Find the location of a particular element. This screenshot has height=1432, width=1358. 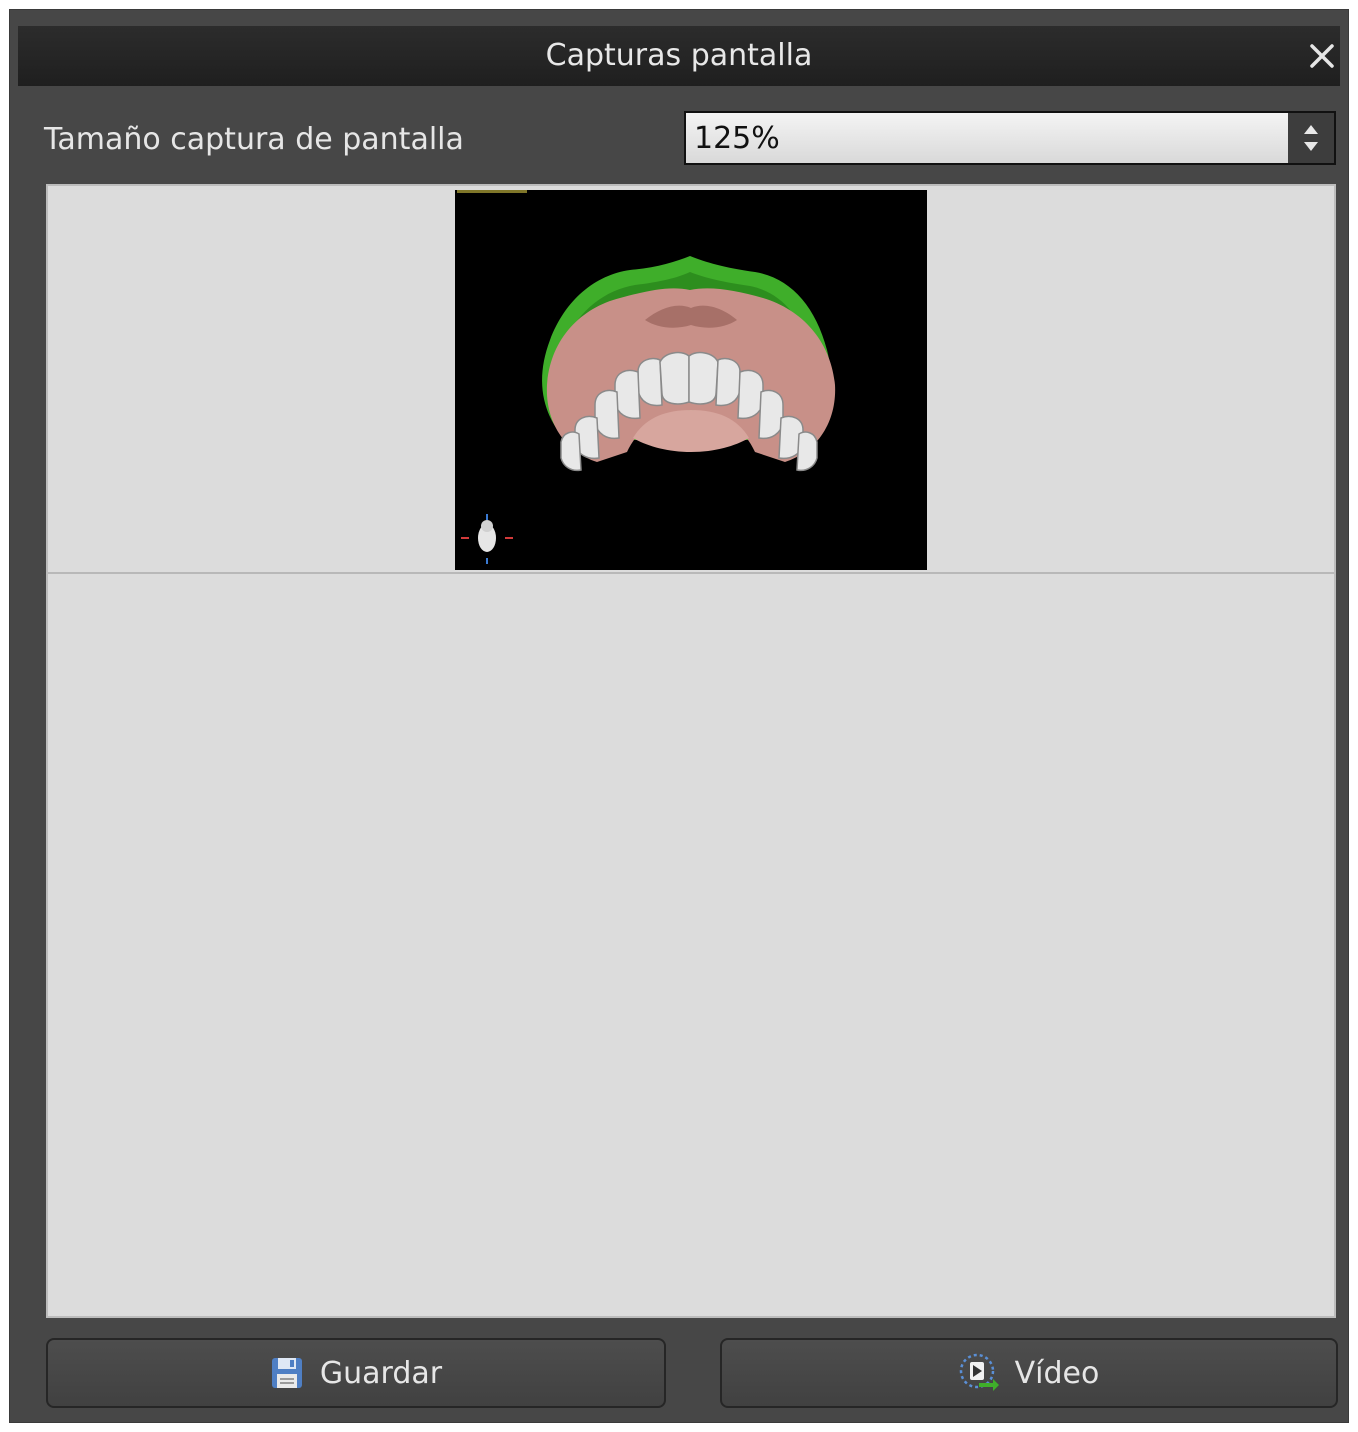

close-button is located at coordinates (1322, 56).